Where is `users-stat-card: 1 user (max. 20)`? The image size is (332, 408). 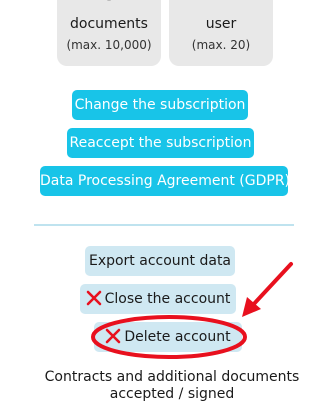 users-stat-card: 1 user (max. 20) is located at coordinates (221, 33).